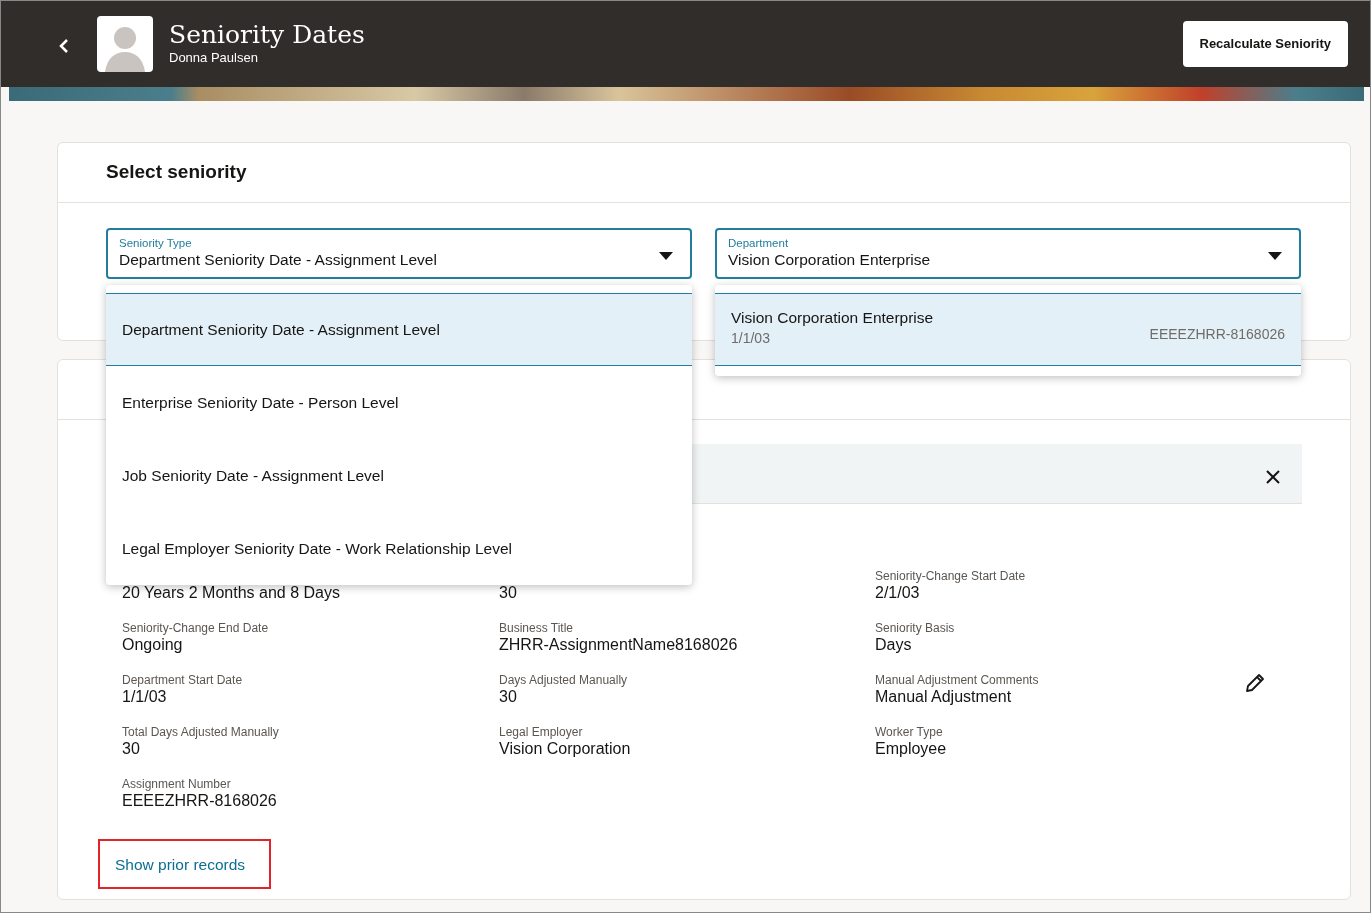 The height and width of the screenshot is (913, 1371). Describe the element at coordinates (214, 58) in the screenshot. I see `person-name: Donna Paulsen` at that location.